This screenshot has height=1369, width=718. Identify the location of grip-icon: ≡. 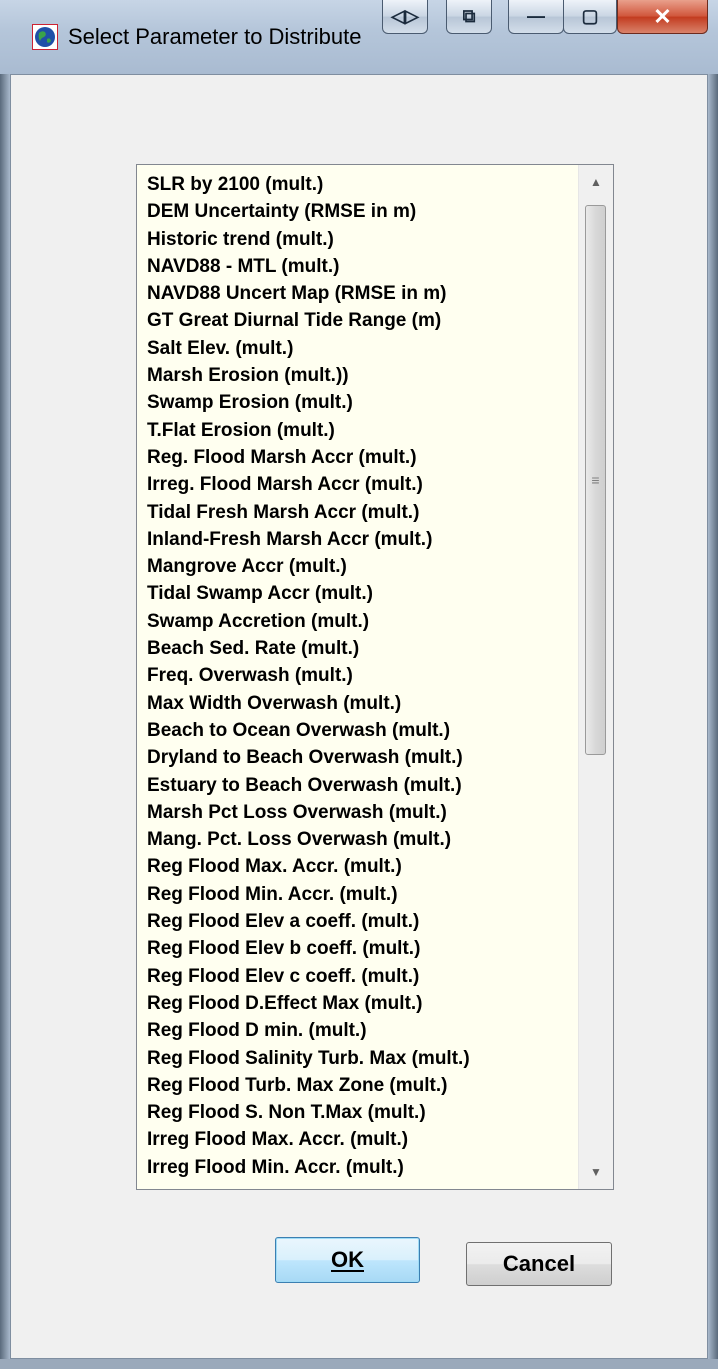
(595, 480).